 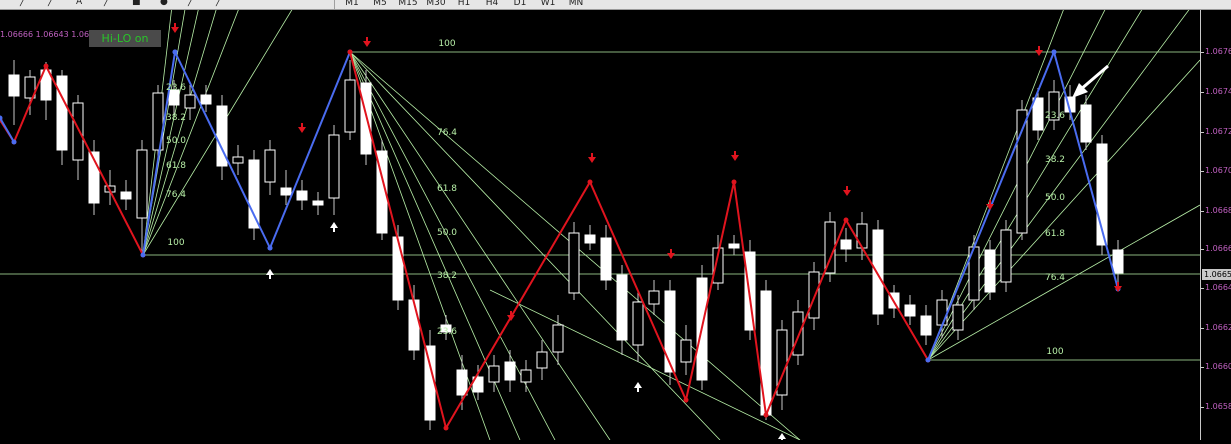 What do you see at coordinates (352, 4) in the screenshot?
I see `timeframe-m1-button: M1` at bounding box center [352, 4].